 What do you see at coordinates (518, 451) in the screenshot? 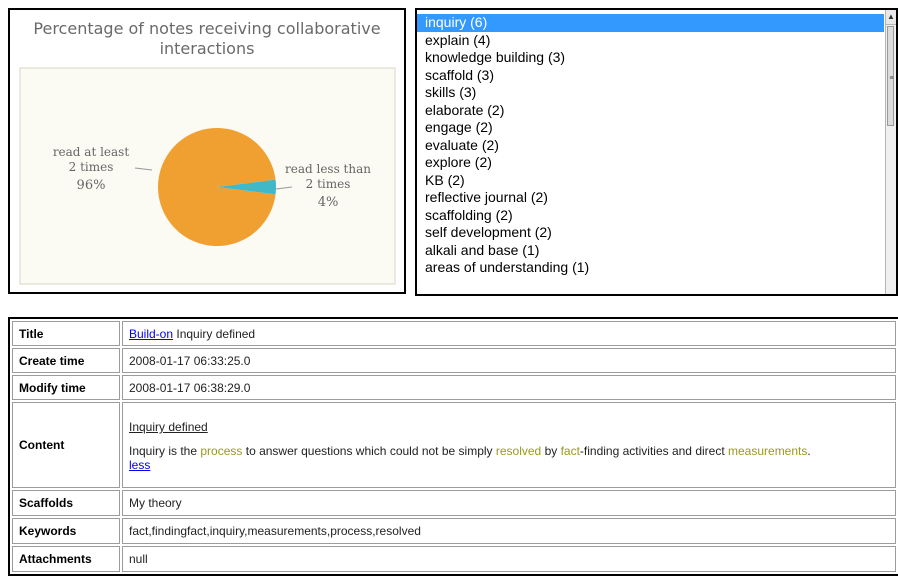
I see `keyword-highlight: resolved` at bounding box center [518, 451].